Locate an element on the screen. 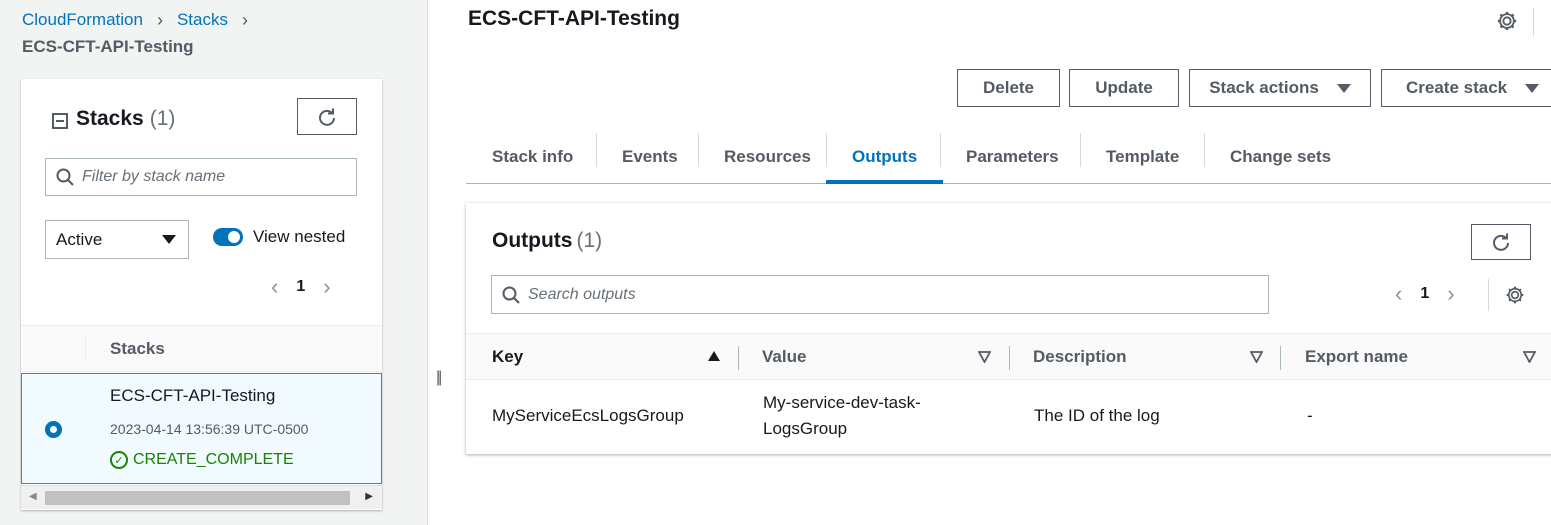 The width and height of the screenshot is (1551, 525). stacks-pagination: ‹ 1 › is located at coordinates (301, 287).